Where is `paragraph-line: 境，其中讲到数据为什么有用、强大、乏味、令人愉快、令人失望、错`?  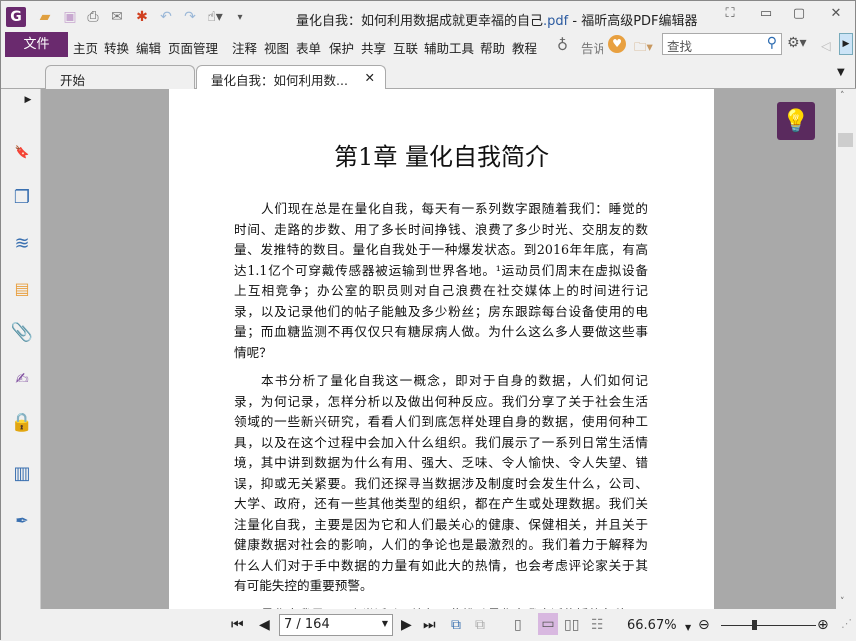
paragraph-line: 境，其中讲到数据为什么有用、强大、乏味、令人愉快、令人失望、错 is located at coordinates (441, 462).